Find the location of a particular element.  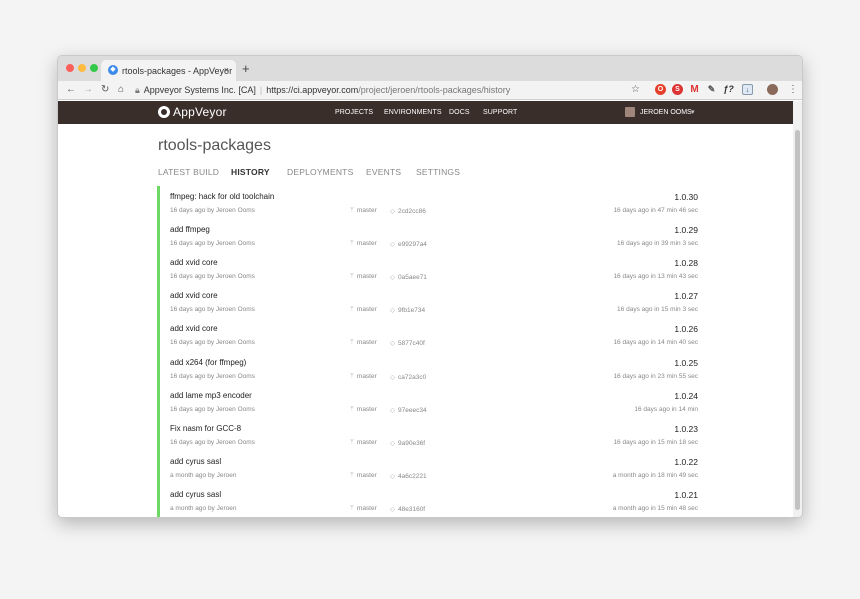

page-scrollbar is located at coordinates (797, 309).